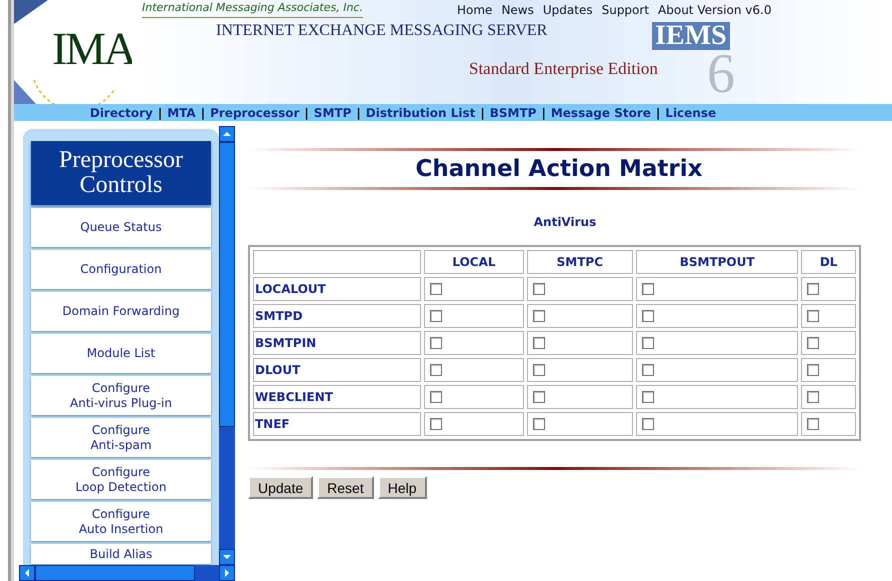 The width and height of the screenshot is (892, 581). I want to click on up-arrow-icon, so click(227, 134).